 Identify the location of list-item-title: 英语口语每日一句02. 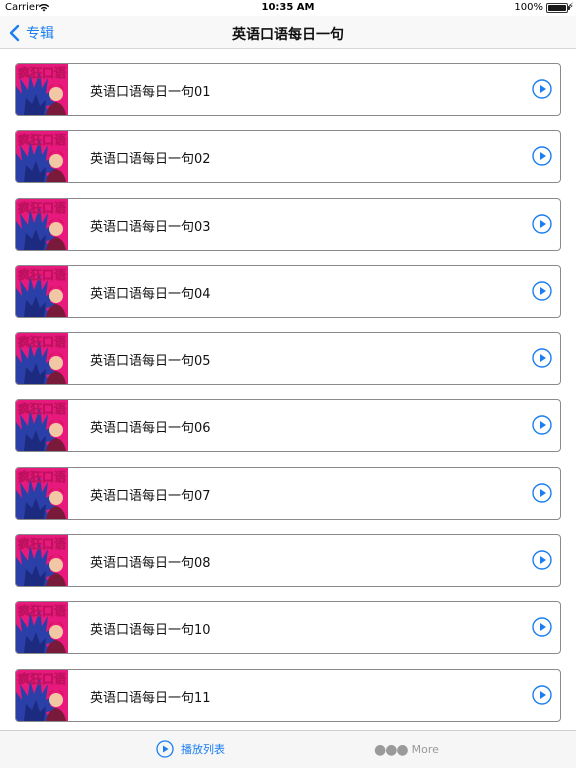
(150, 160).